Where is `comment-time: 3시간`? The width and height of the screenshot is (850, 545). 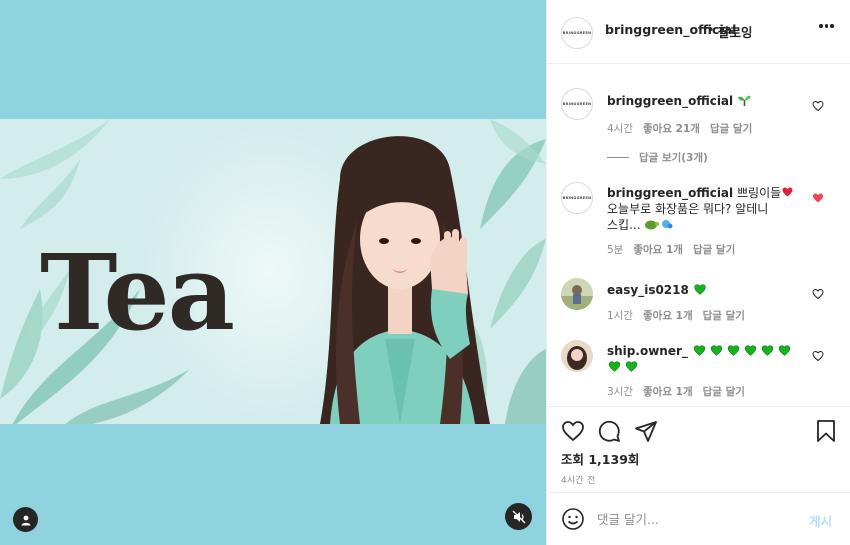
comment-time: 3시간 is located at coordinates (620, 392).